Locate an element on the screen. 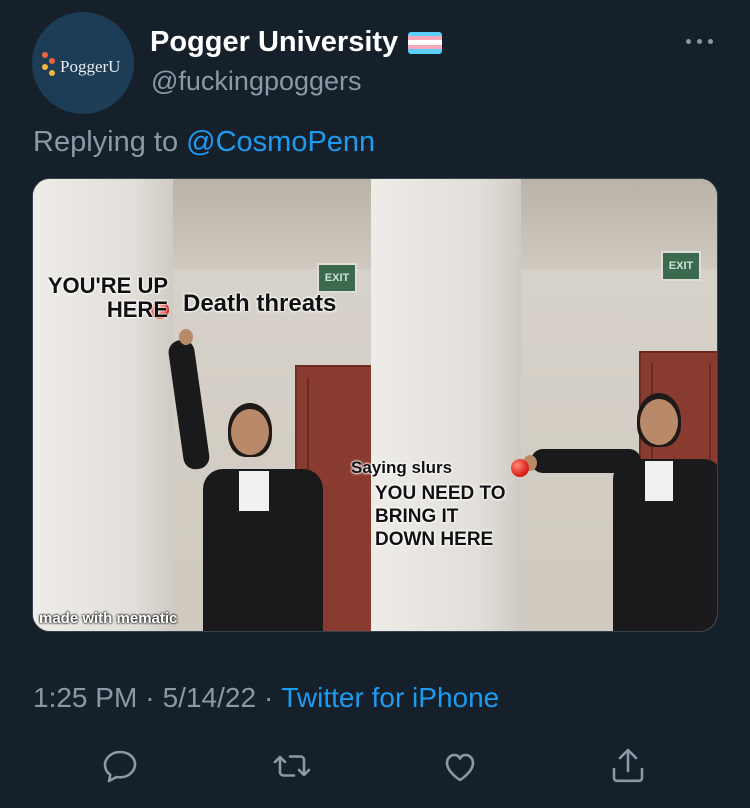 This screenshot has height=808, width=750. bring-line-2: BRING IT is located at coordinates (417, 516).